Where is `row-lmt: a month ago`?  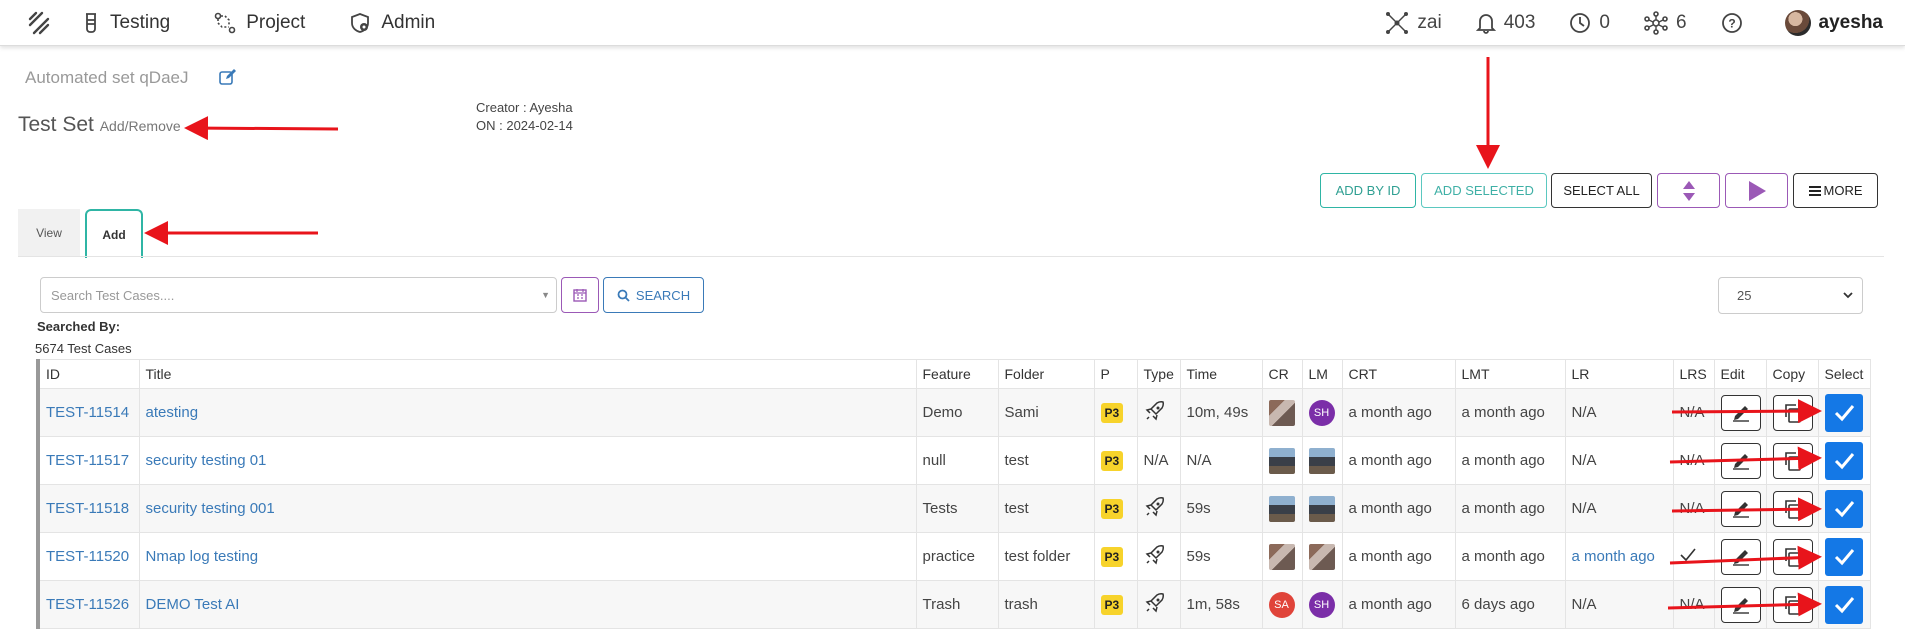
row-lmt: a month ago is located at coordinates (1510, 460).